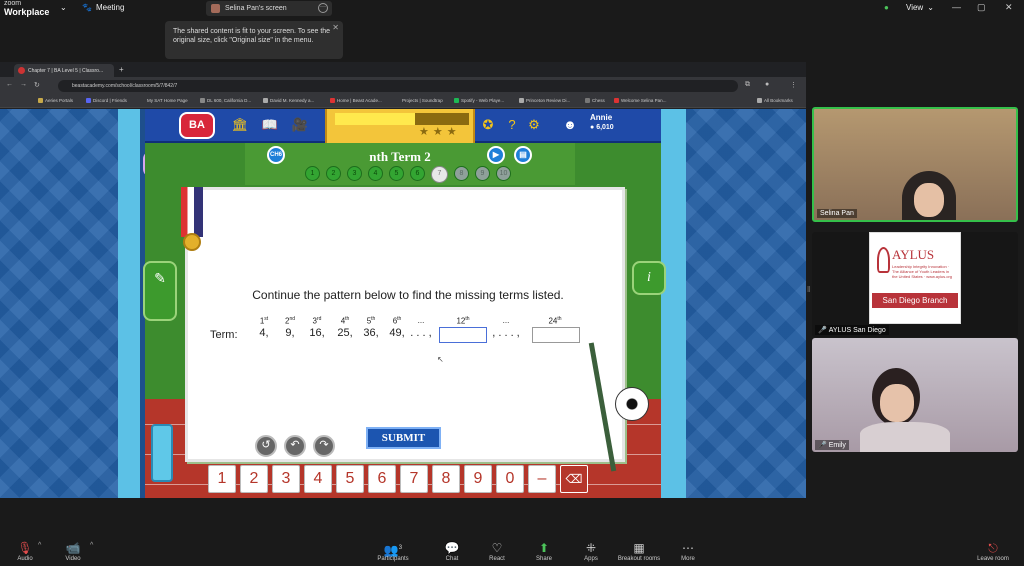 This screenshot has width=1024, height=566. Describe the element at coordinates (688, 551) in the screenshot. I see `more-button: ⋯ More` at that location.